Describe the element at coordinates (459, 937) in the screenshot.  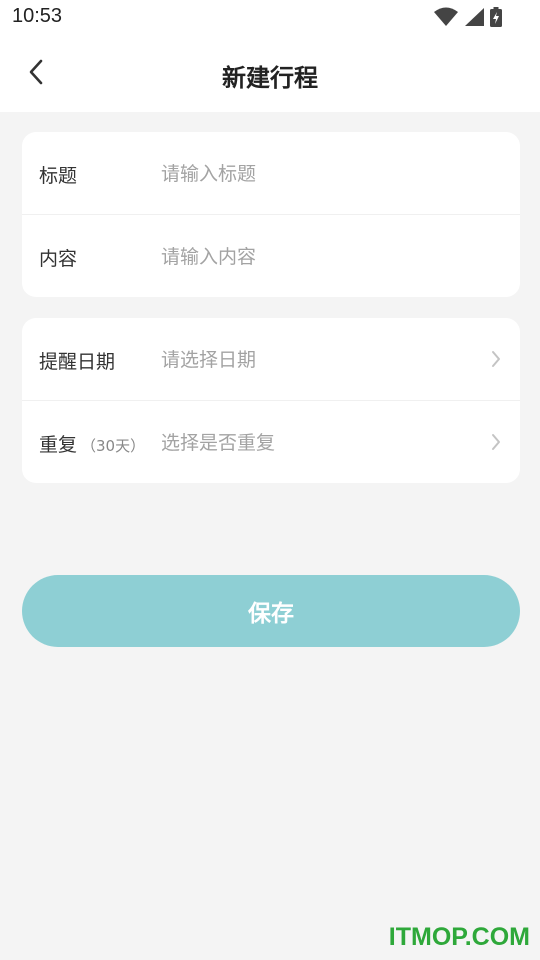
I see `watermark: ITMOP.COM` at that location.